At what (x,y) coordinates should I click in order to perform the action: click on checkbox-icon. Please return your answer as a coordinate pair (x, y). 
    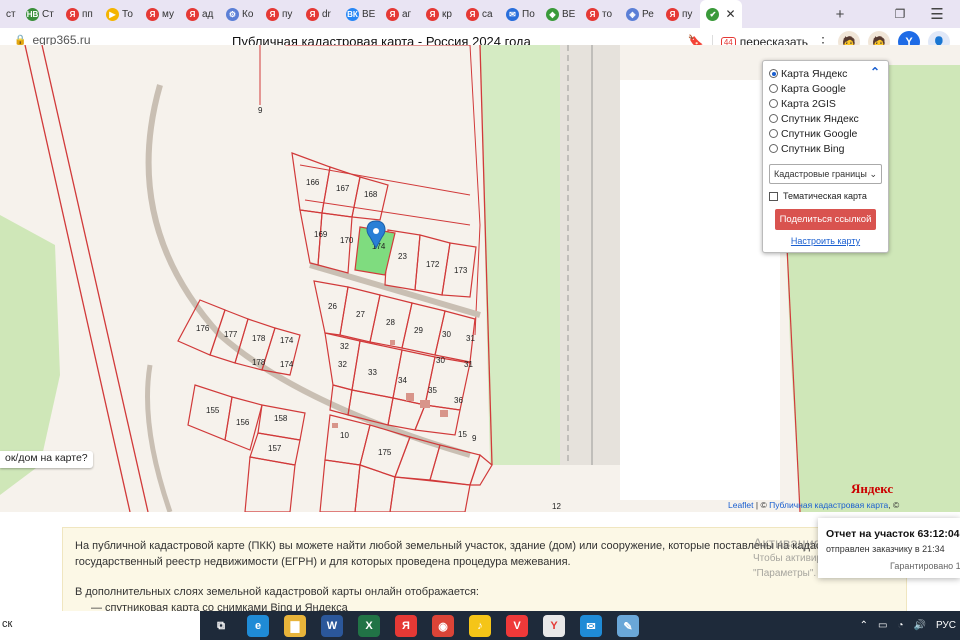
    Looking at the image, I should click on (773, 196).